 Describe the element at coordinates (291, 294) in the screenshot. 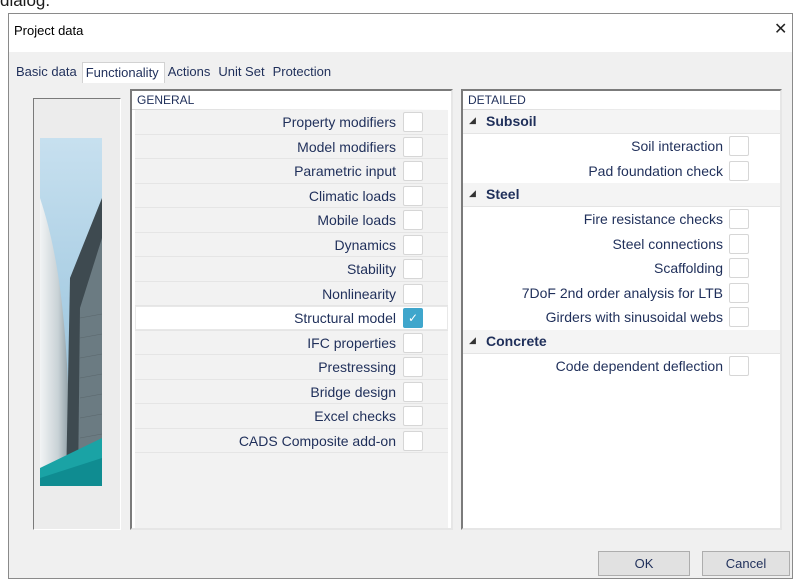

I see `option-row: Nonlinearity` at that location.